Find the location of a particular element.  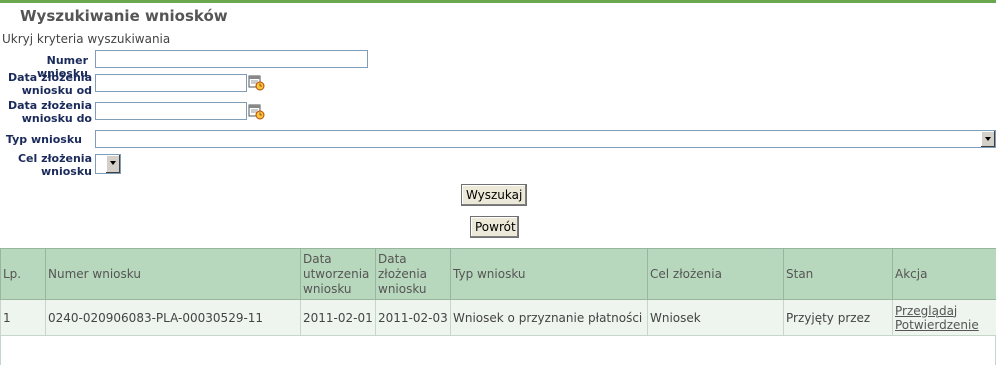

cel-zlozenia-select is located at coordinates (108, 164).